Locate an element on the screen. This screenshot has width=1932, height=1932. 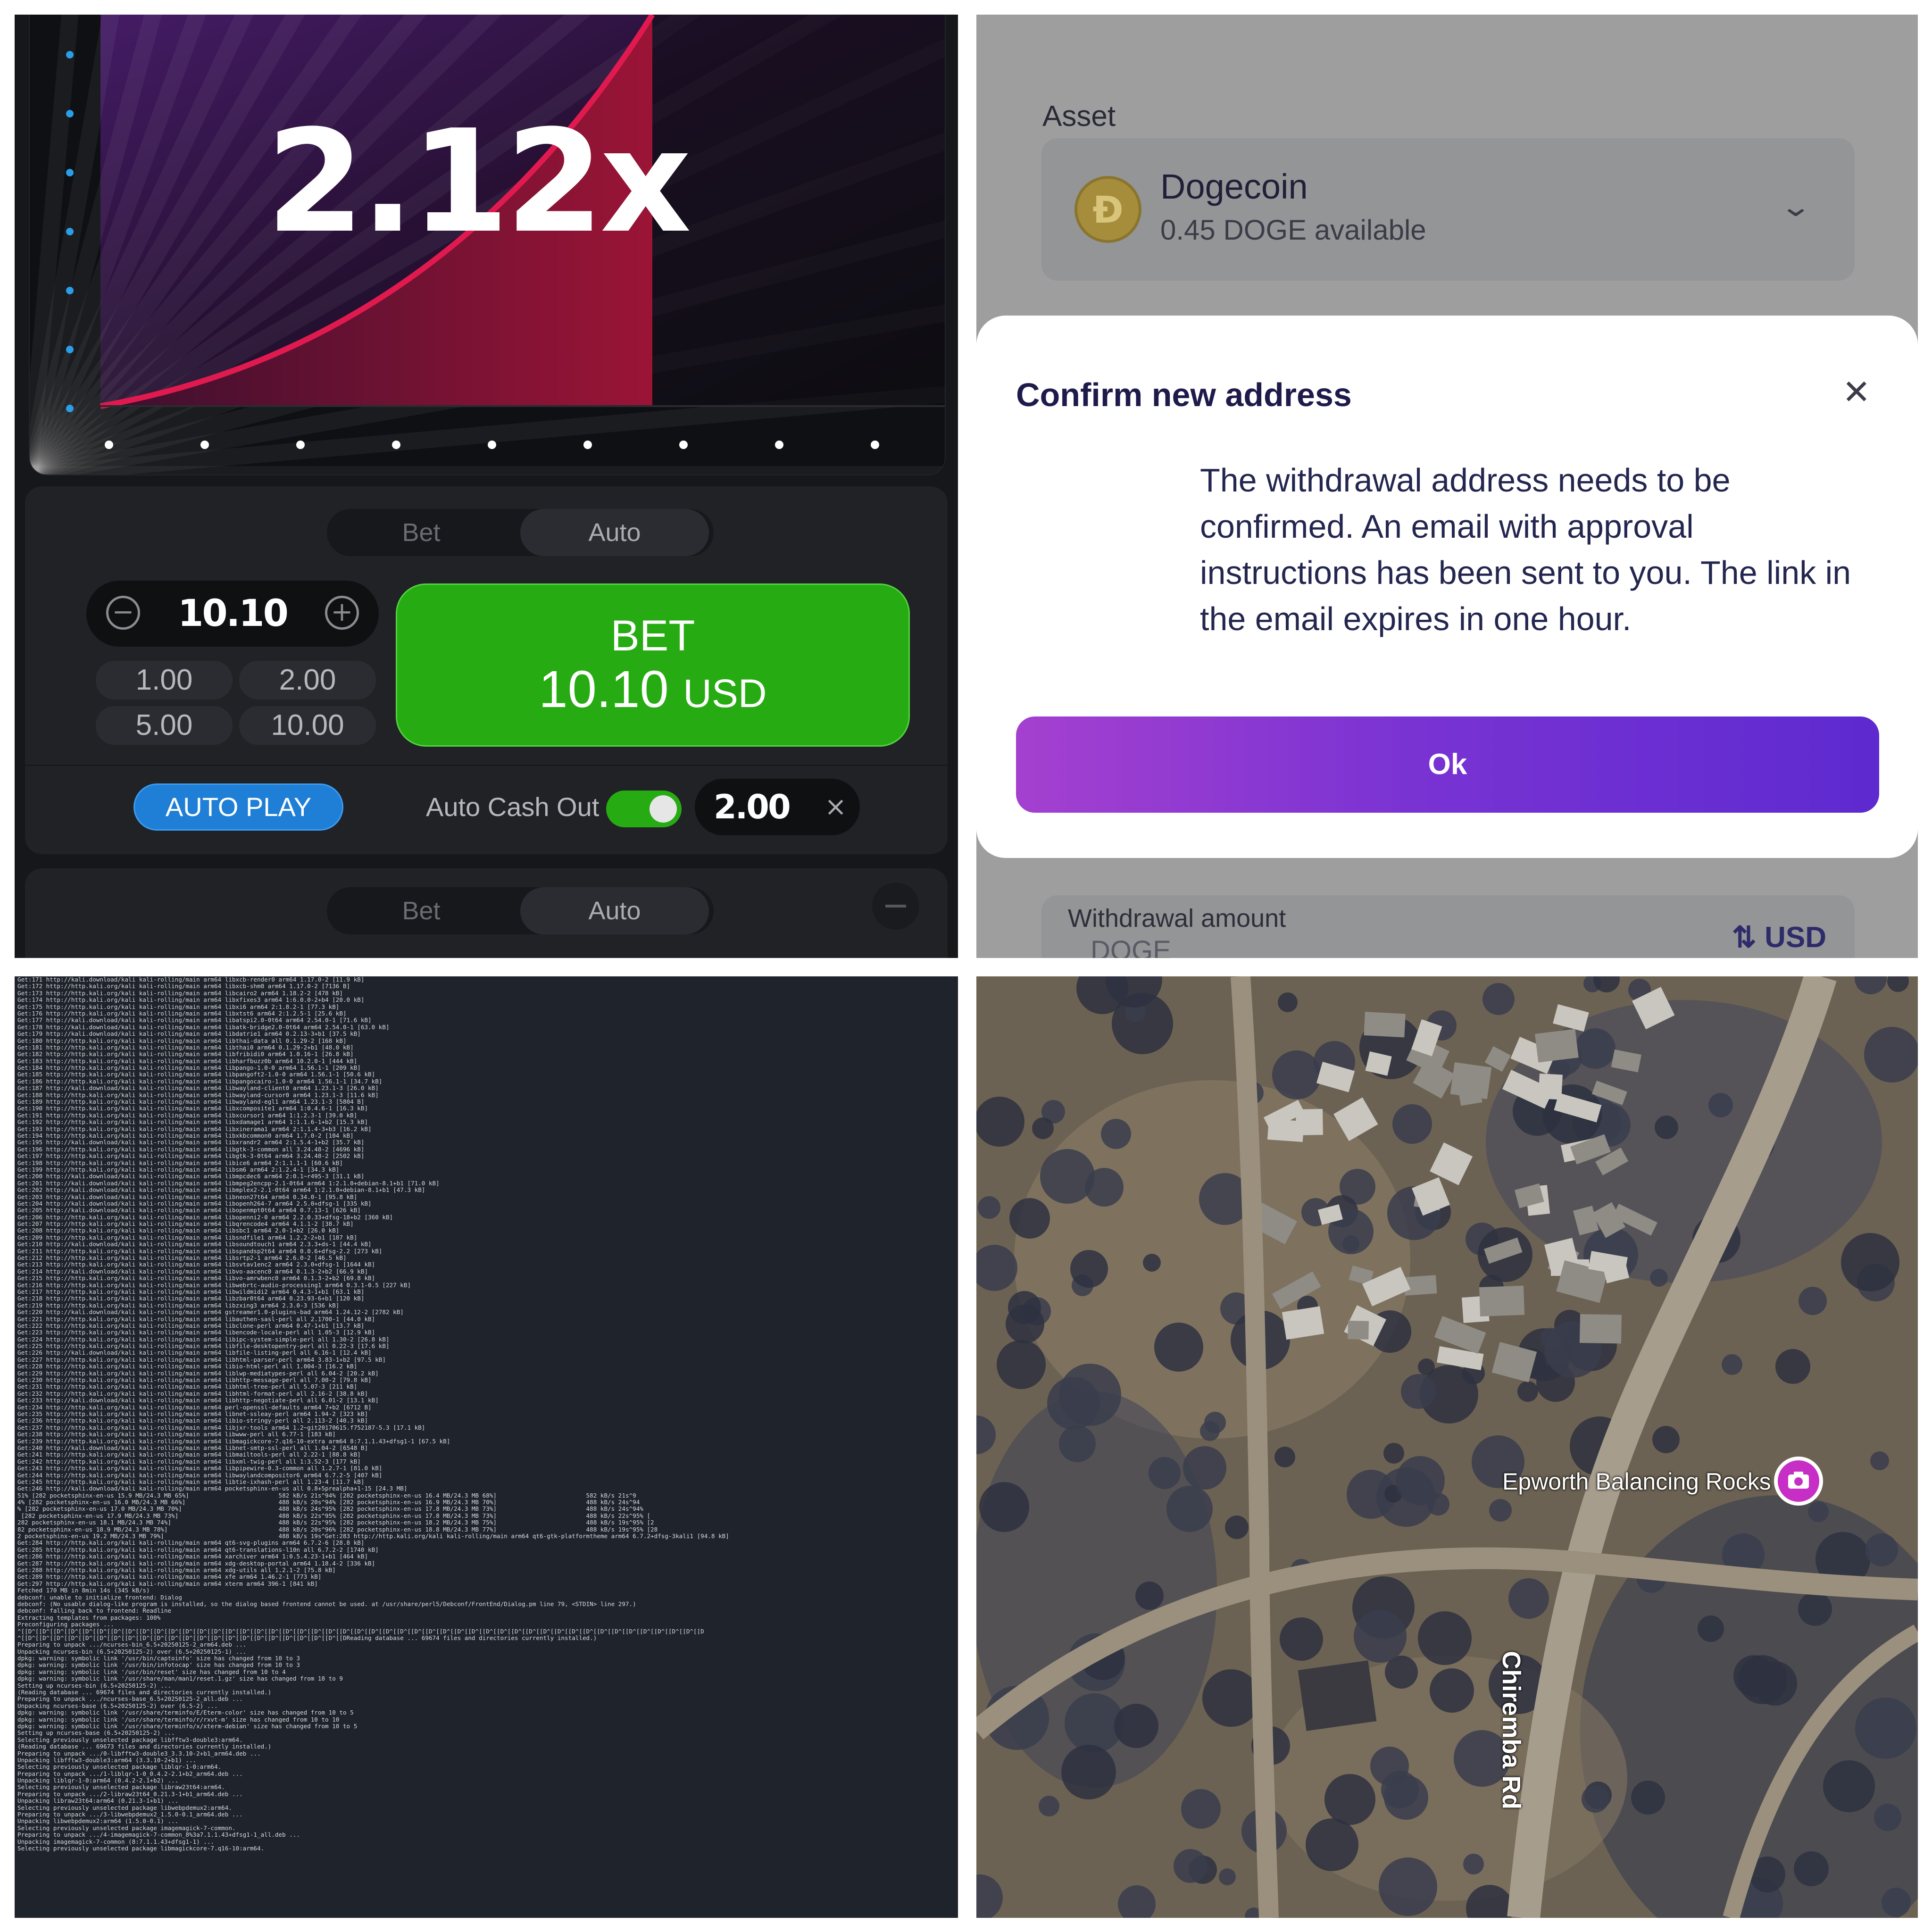
bet-button: BET 10.10 USD is located at coordinates (653, 665).